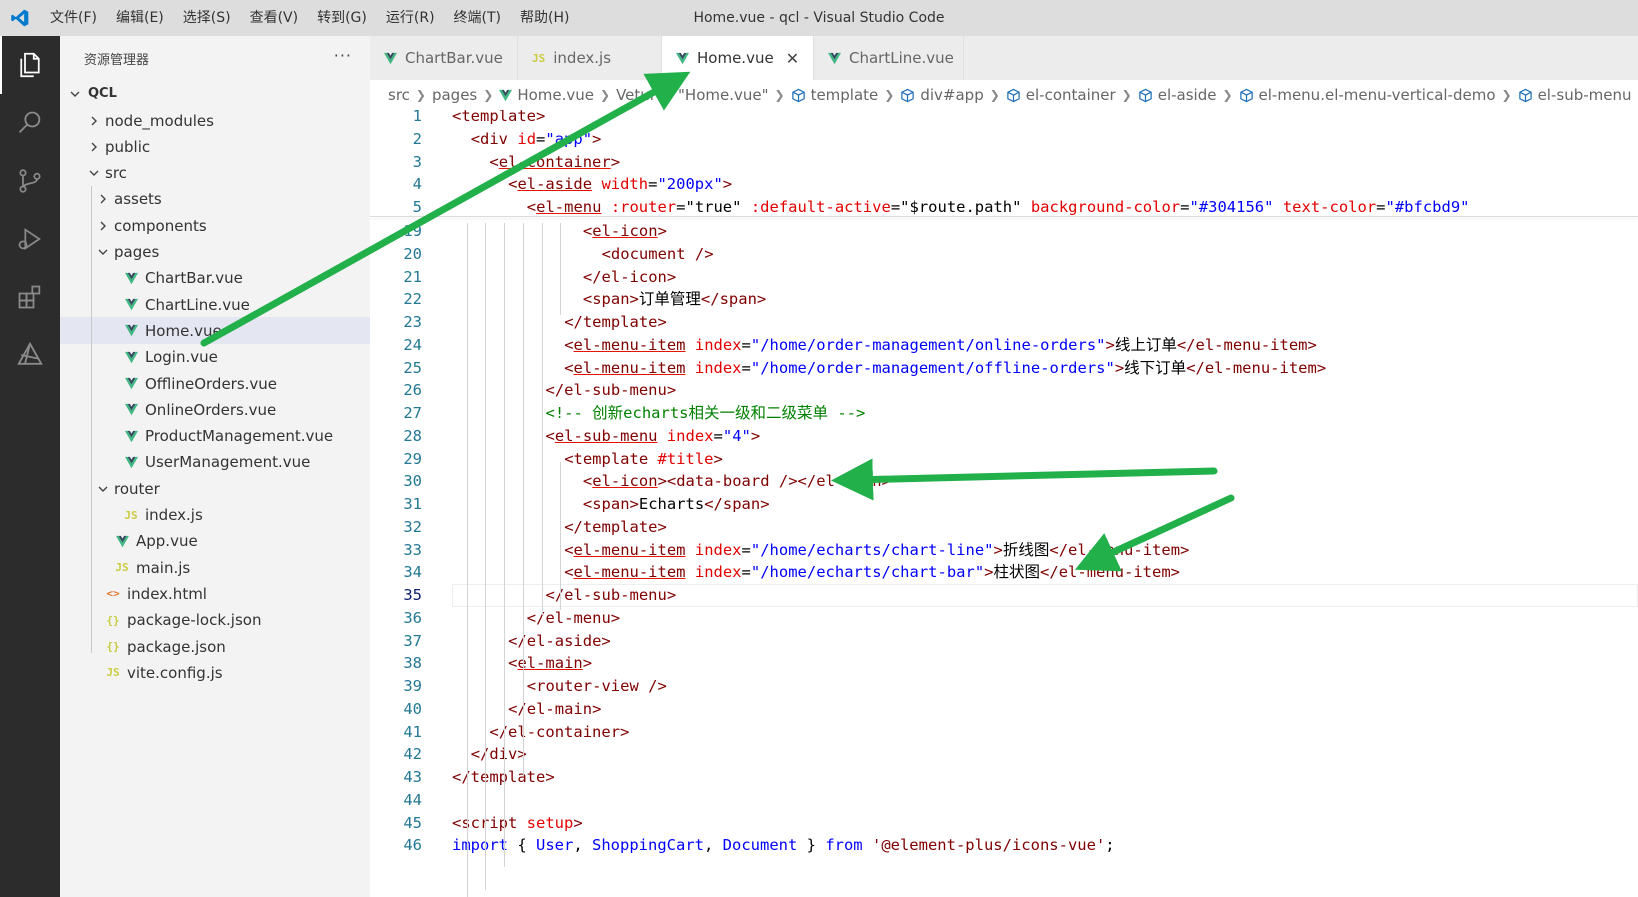 The image size is (1638, 897). What do you see at coordinates (1004, 413) in the screenshot?
I see `code-line: 27 <!-- 创新echarts相关一级和二级菜单 -->` at bounding box center [1004, 413].